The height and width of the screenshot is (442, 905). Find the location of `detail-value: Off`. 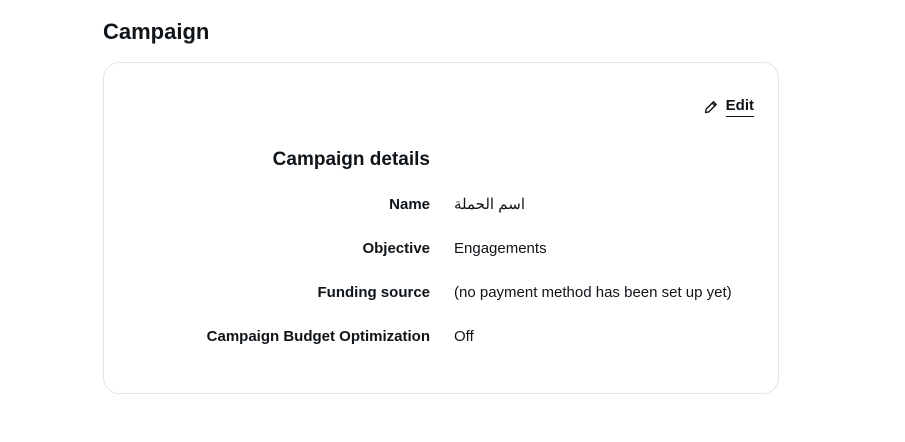

detail-value: Off is located at coordinates (464, 336).